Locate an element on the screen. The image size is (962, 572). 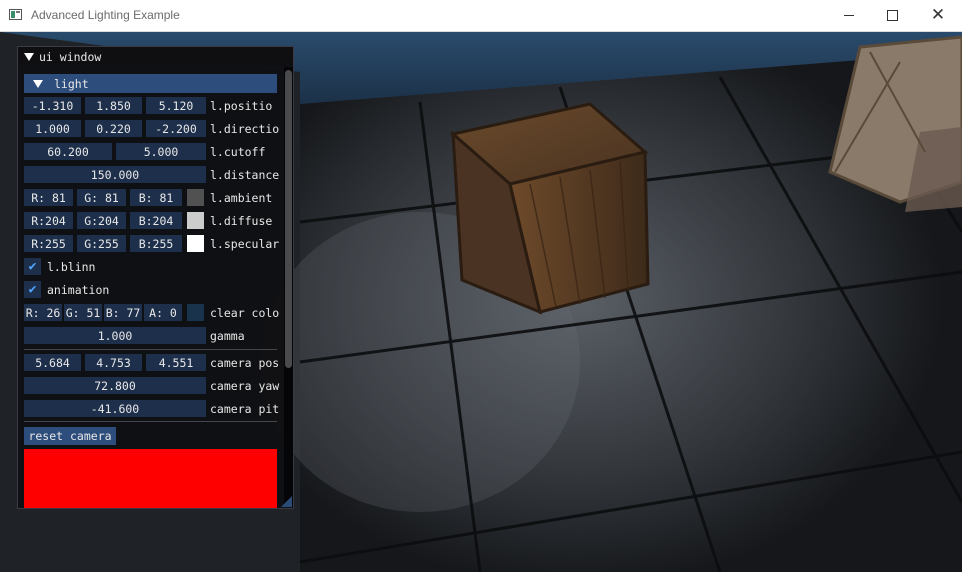
scrollbar-thumb is located at coordinates (288, 219).